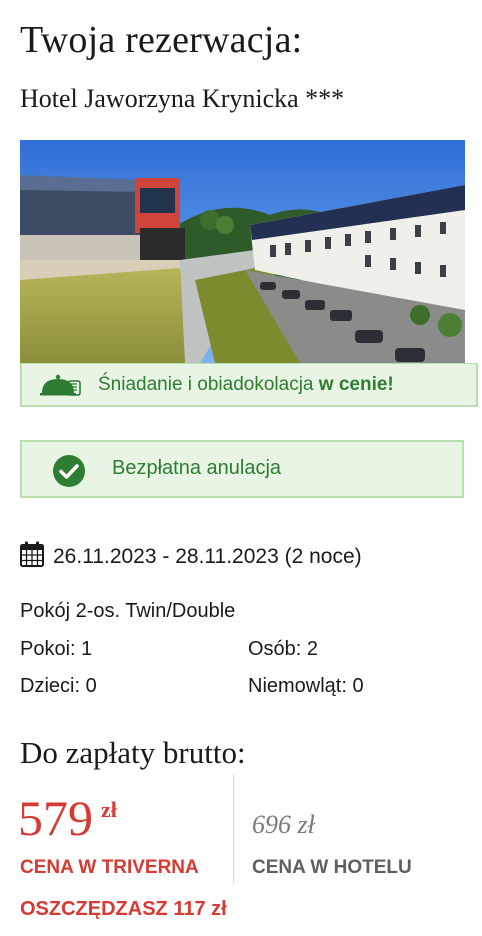 The height and width of the screenshot is (936, 482). Describe the element at coordinates (161, 40) in the screenshot. I see `page-title: Twoja rezerwacja:` at that location.